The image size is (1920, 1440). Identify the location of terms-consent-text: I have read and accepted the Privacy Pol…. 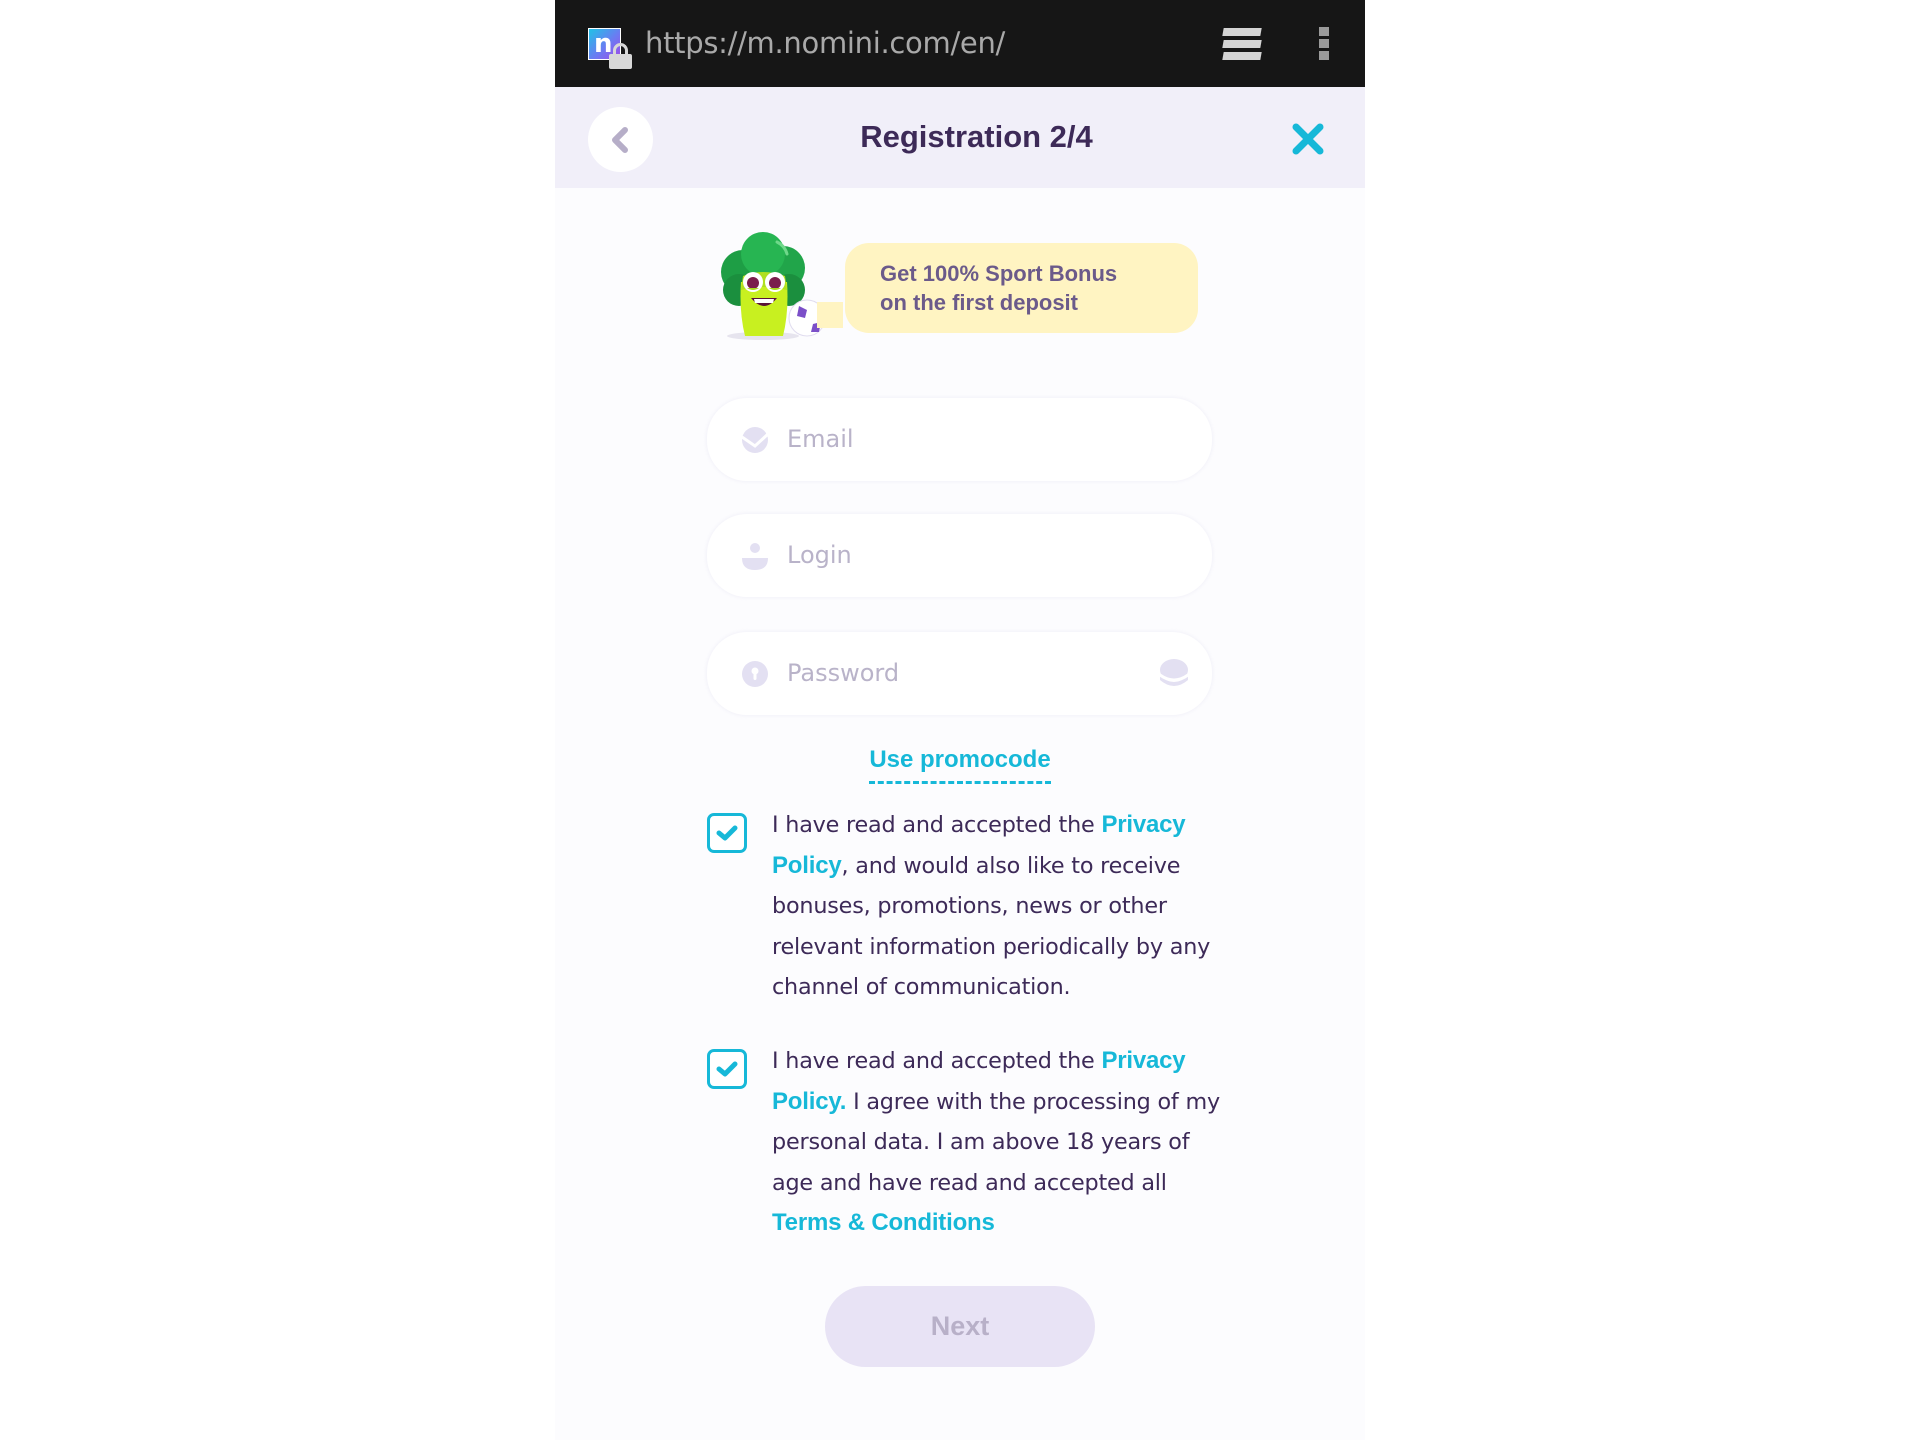
(997, 1142).